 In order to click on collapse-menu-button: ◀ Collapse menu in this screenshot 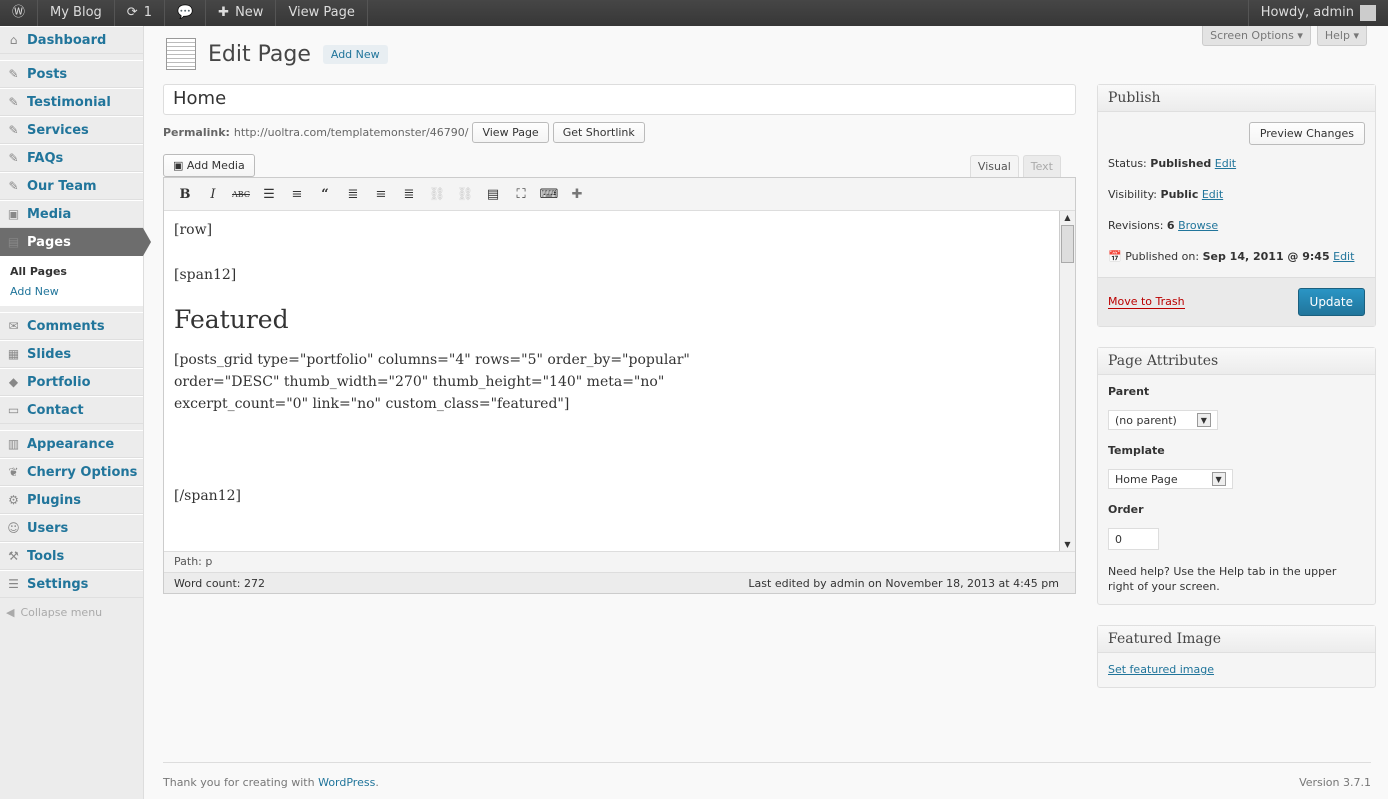, I will do `click(71, 612)`.